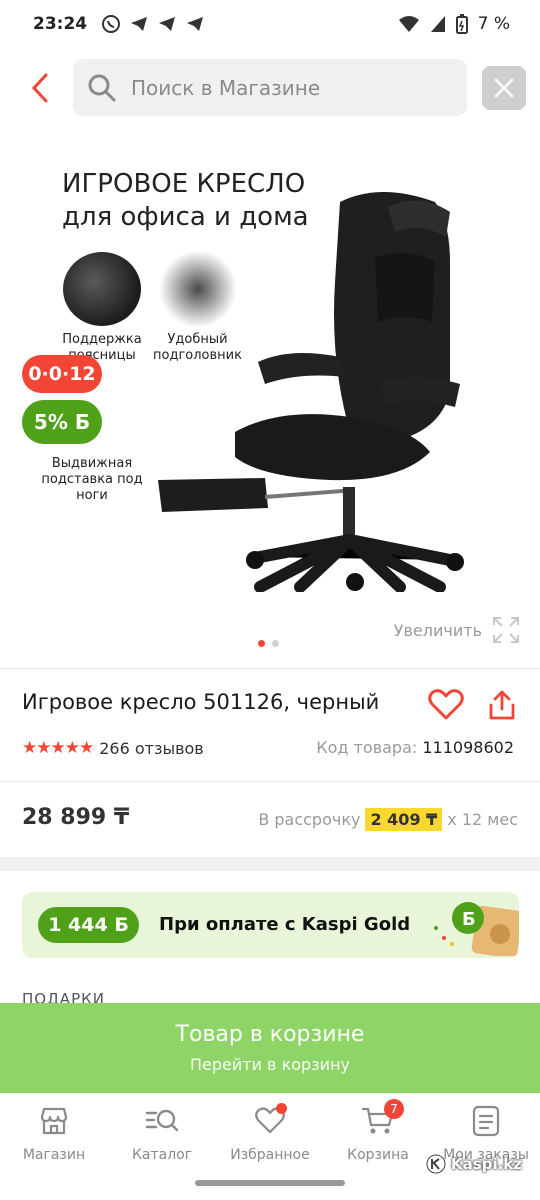 The height and width of the screenshot is (1200, 540). I want to click on favorites-new-dot, so click(281, 1108).